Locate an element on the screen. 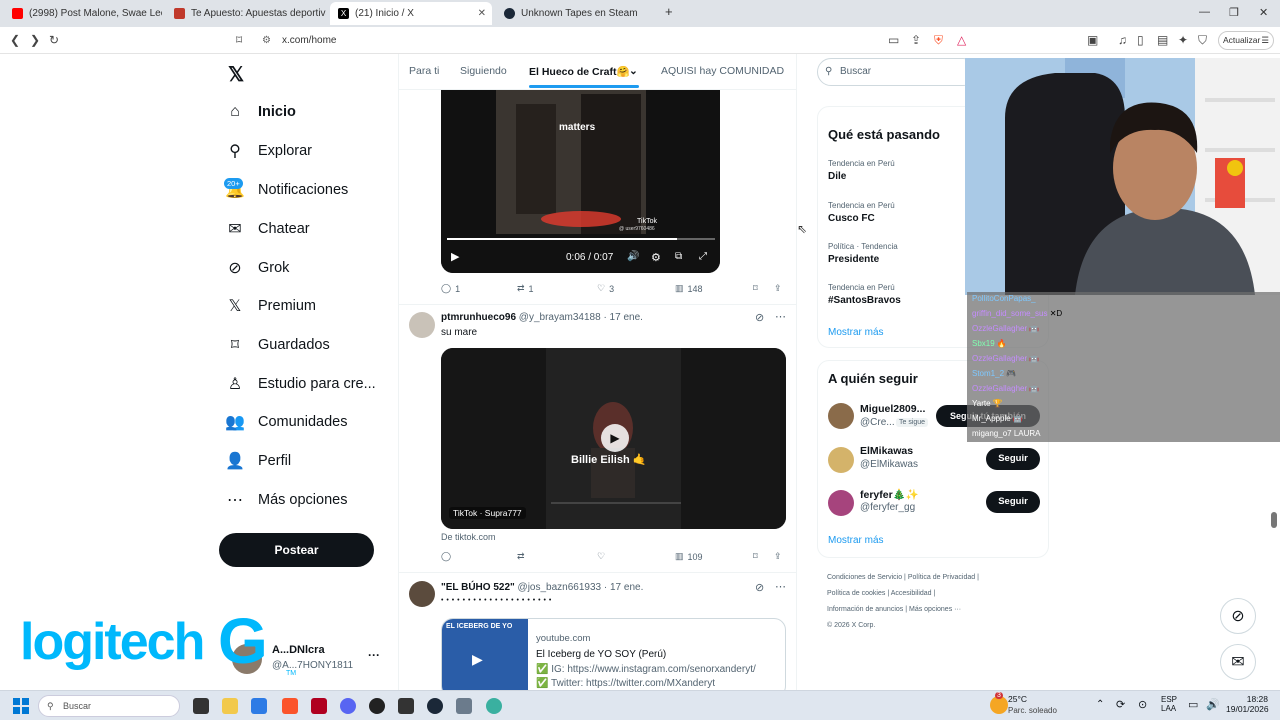  back-icon: ❮ is located at coordinates (15, 40).